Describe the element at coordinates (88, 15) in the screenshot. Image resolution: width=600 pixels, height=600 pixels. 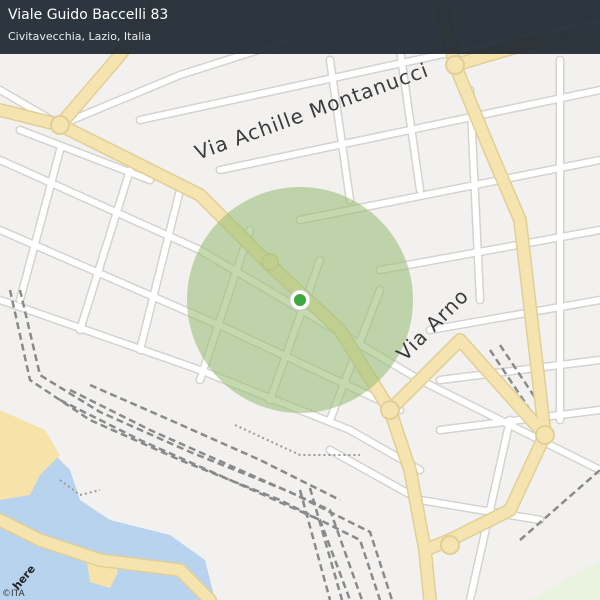
I see `address-title: Viale Guido Baccelli 83` at that location.